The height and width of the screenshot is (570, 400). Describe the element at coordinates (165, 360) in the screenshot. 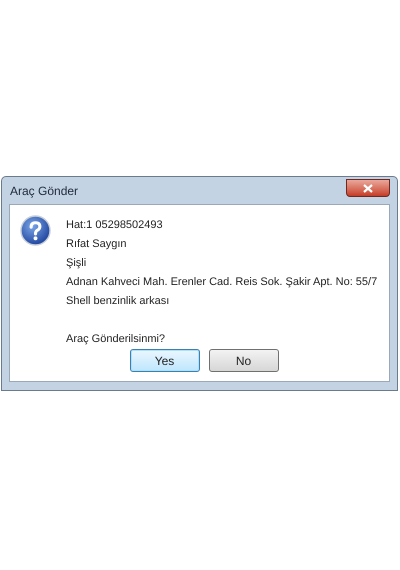

I see `dialog-button: Yes` at that location.